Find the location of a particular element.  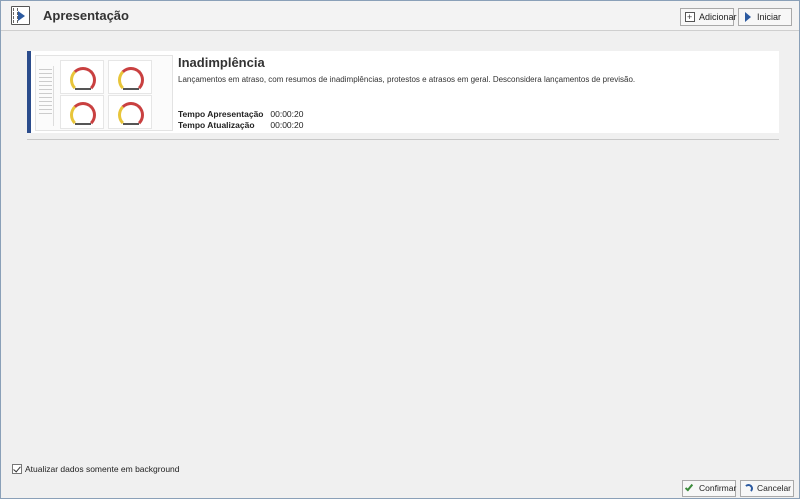

confirm-button: Confirmar is located at coordinates (709, 488).